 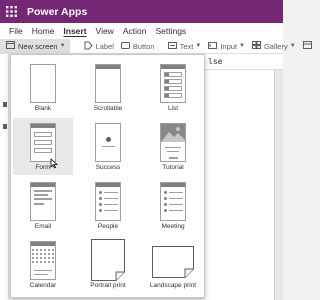 I want to click on template-calendar: Calendar, so click(x=43, y=264).